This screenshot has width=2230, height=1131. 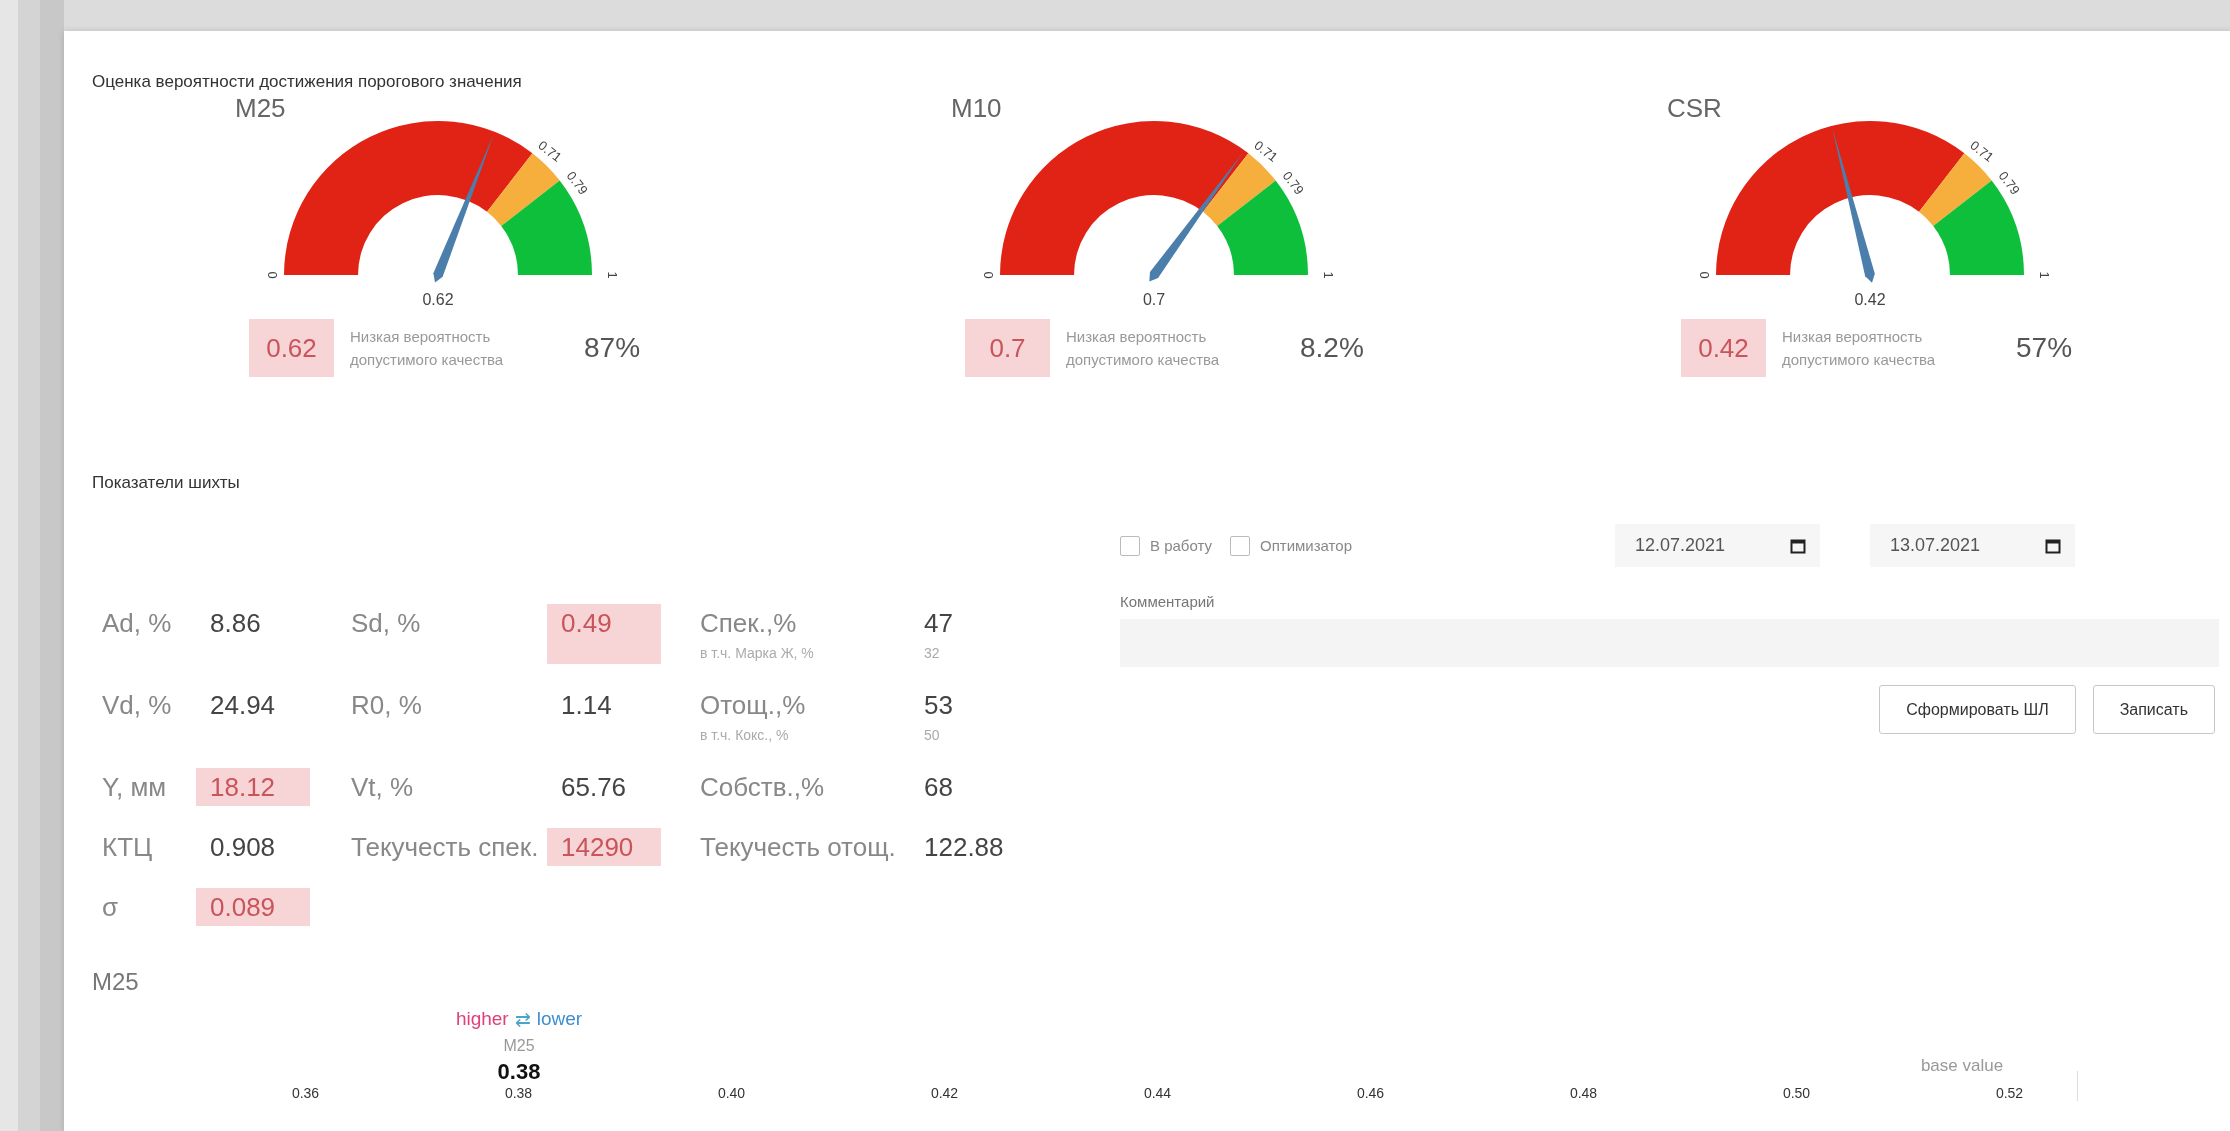 I want to click on axis-tick-label: 0.46, so click(x=1370, y=1093).